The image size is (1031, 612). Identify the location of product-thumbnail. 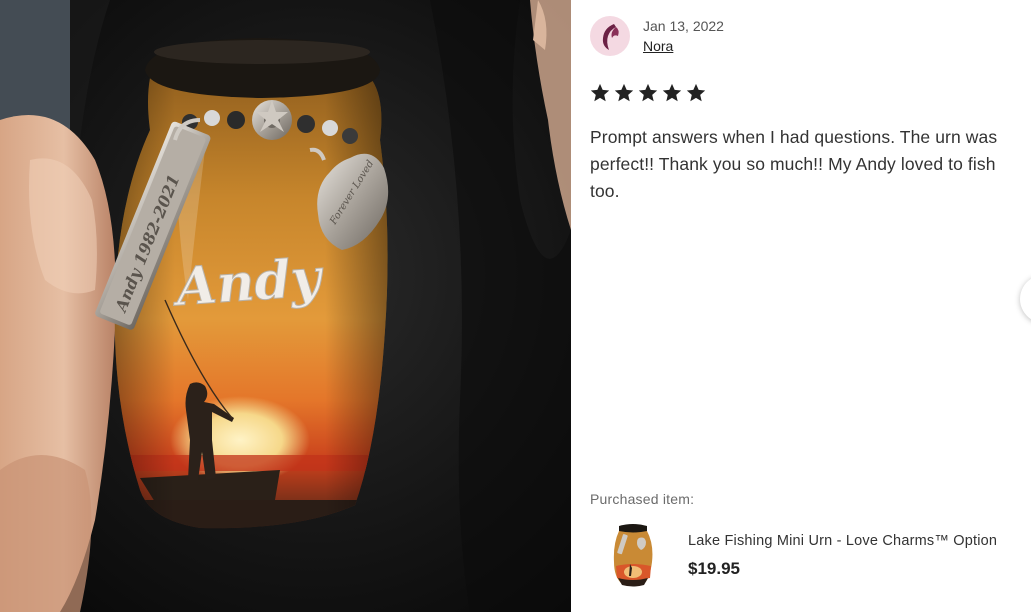
(633, 555).